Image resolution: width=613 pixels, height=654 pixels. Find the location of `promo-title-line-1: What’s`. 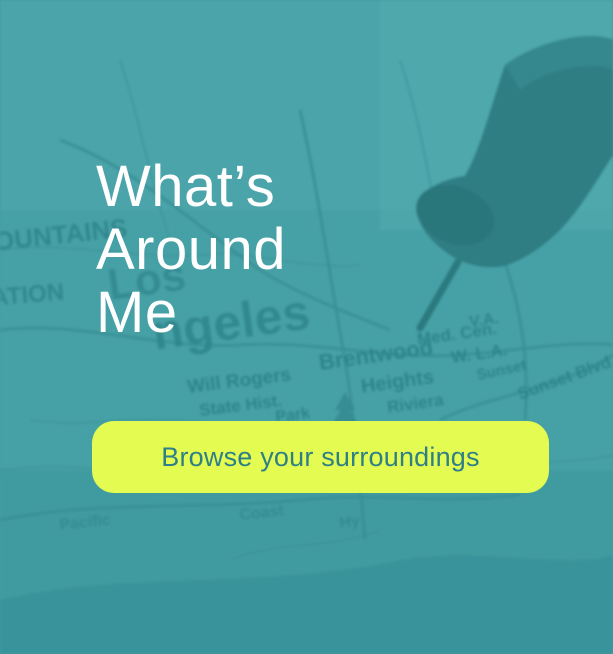

promo-title-line-1: What’s is located at coordinates (186, 186).